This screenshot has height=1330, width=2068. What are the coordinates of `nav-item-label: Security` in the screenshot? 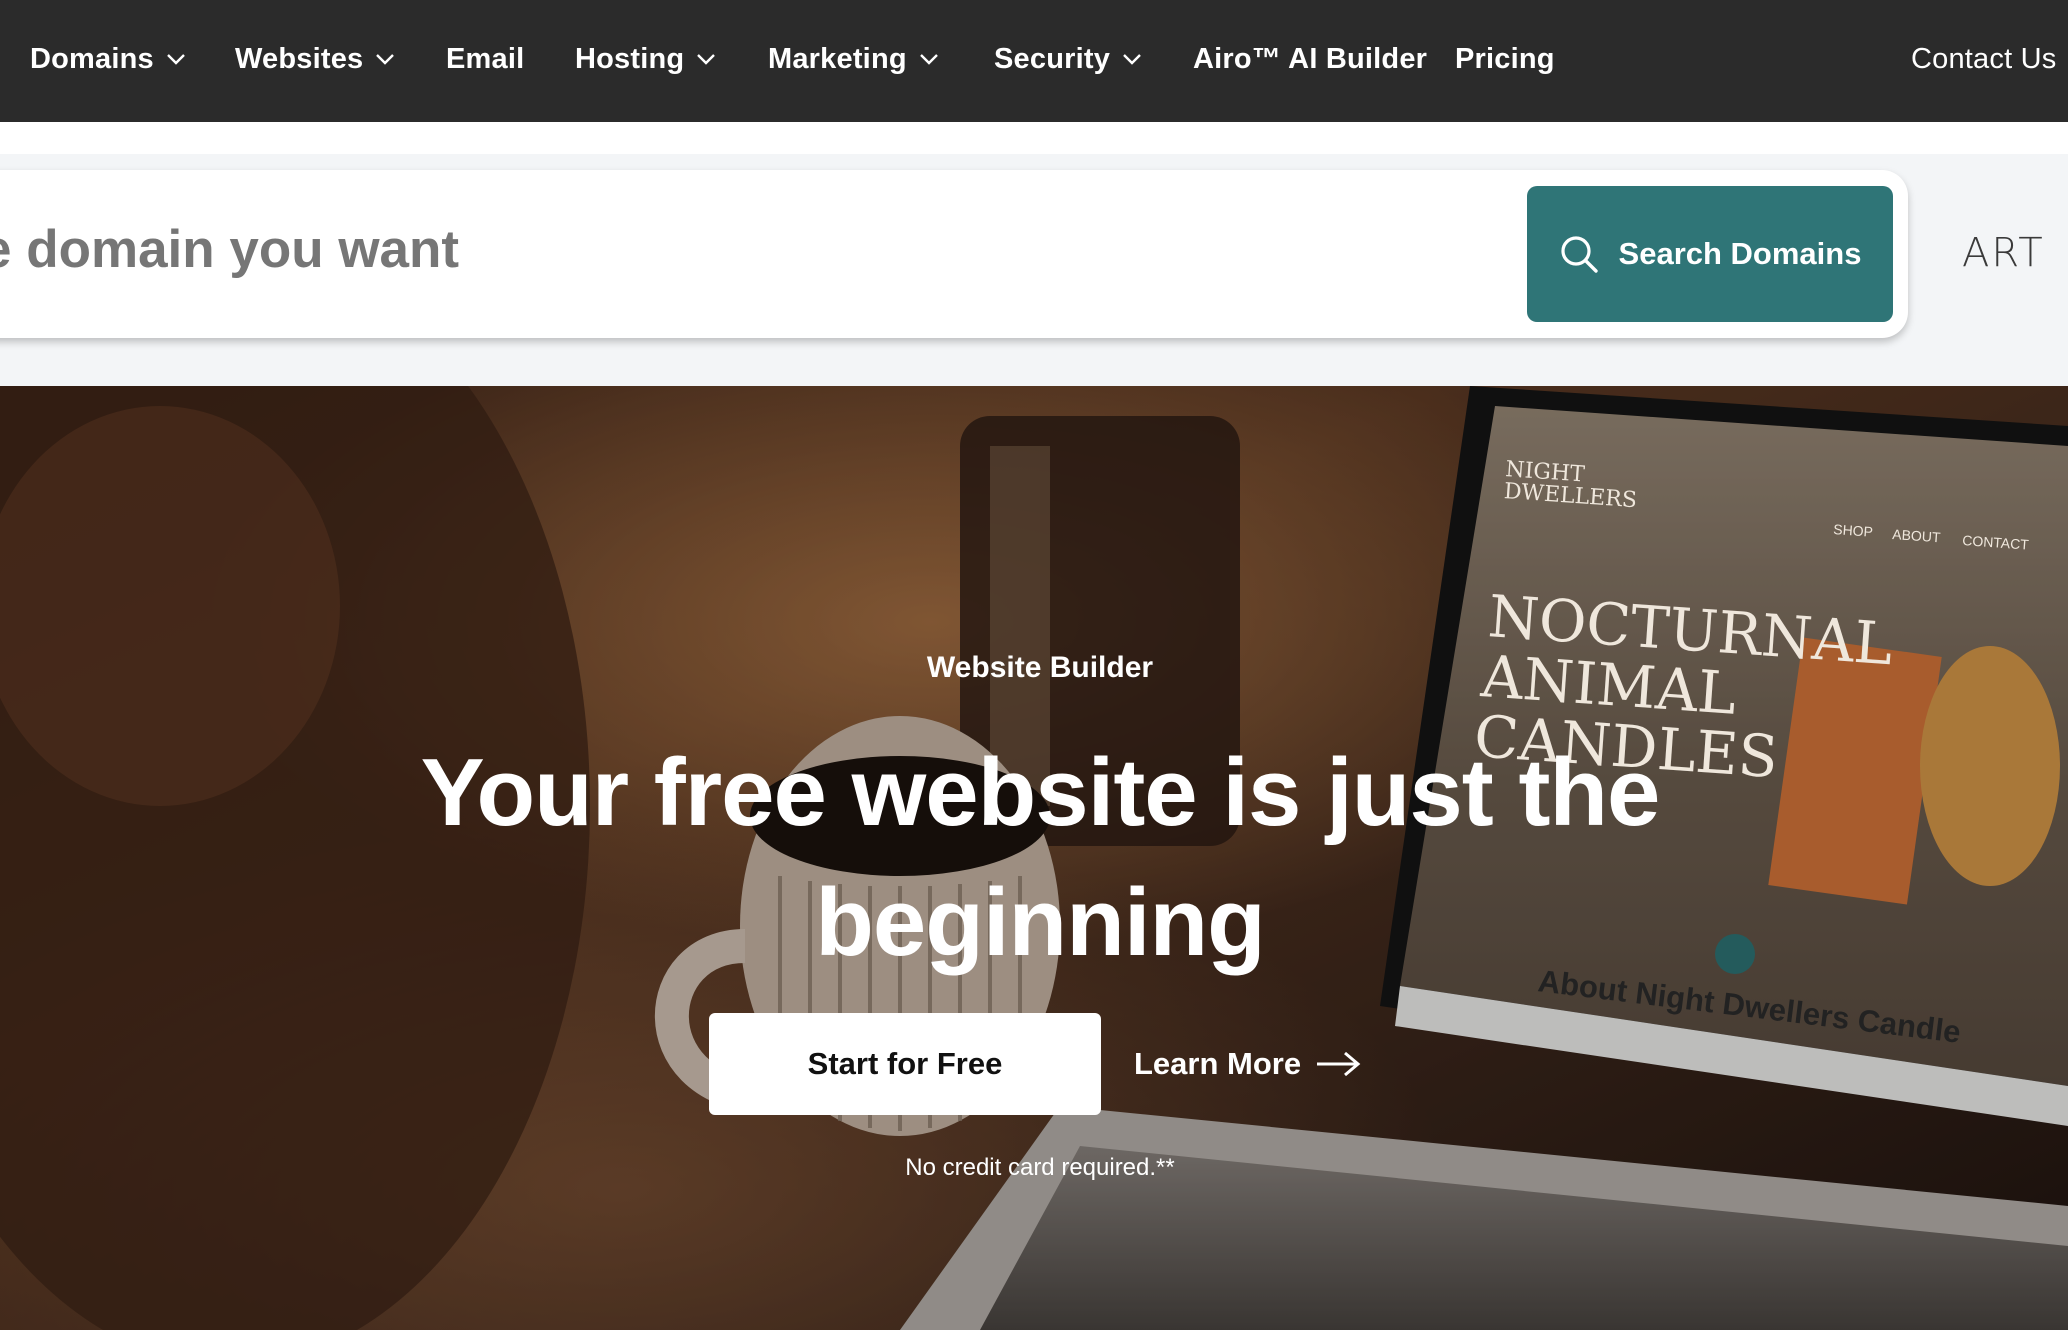 It's located at (1052, 58).